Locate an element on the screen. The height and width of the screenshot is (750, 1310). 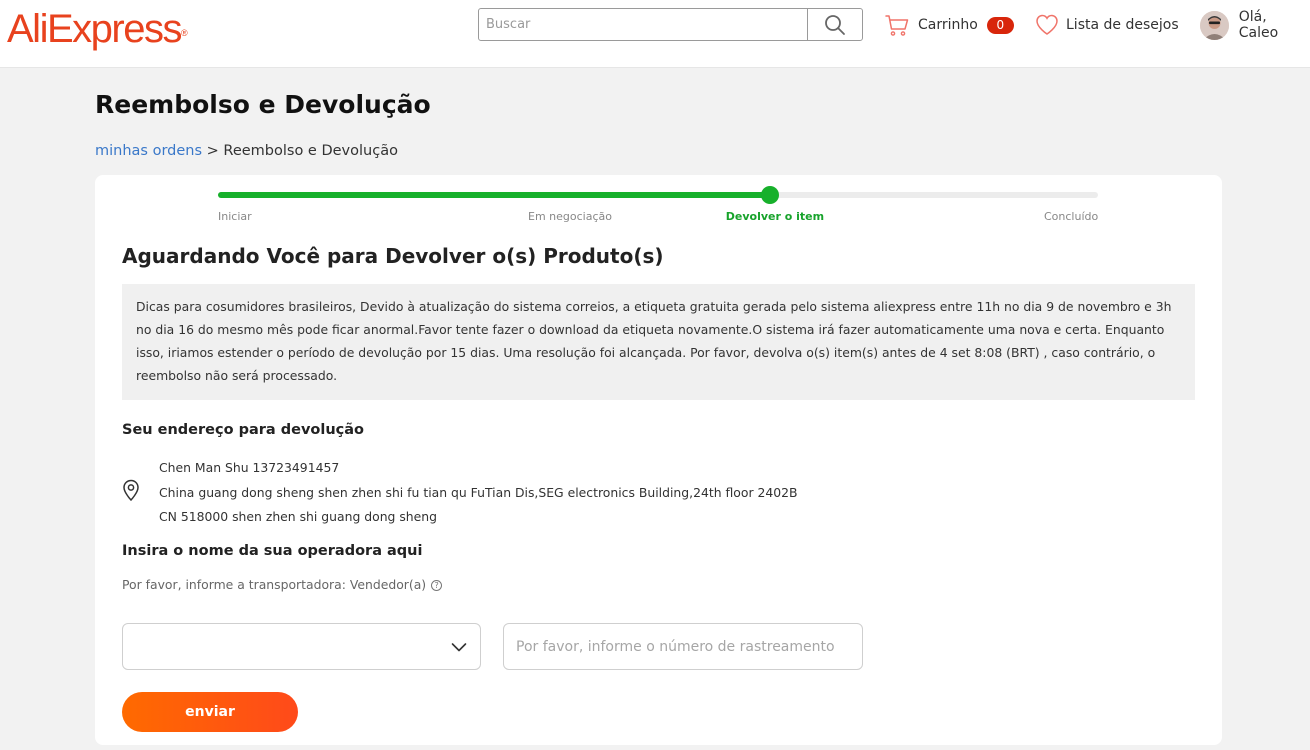
help-icon: ? is located at coordinates (437, 585).